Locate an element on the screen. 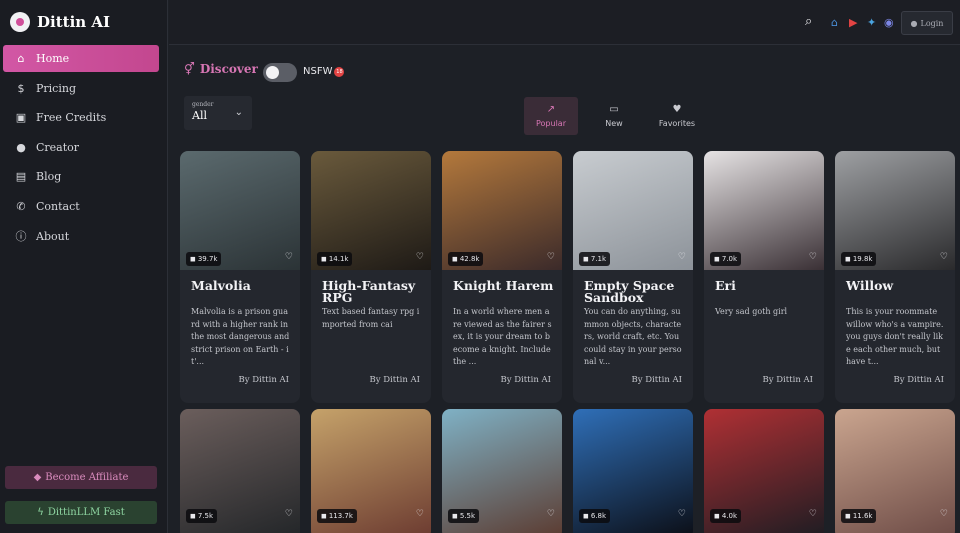 The height and width of the screenshot is (533, 960). twitter-icon: ✦ is located at coordinates (871, 22).